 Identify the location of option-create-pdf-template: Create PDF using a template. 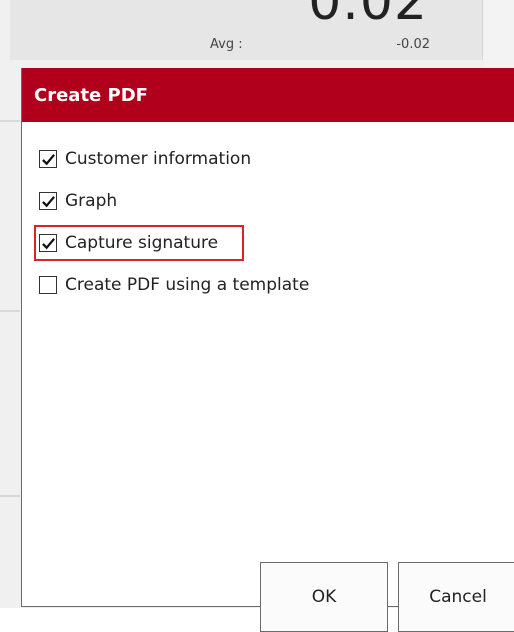
(174, 285).